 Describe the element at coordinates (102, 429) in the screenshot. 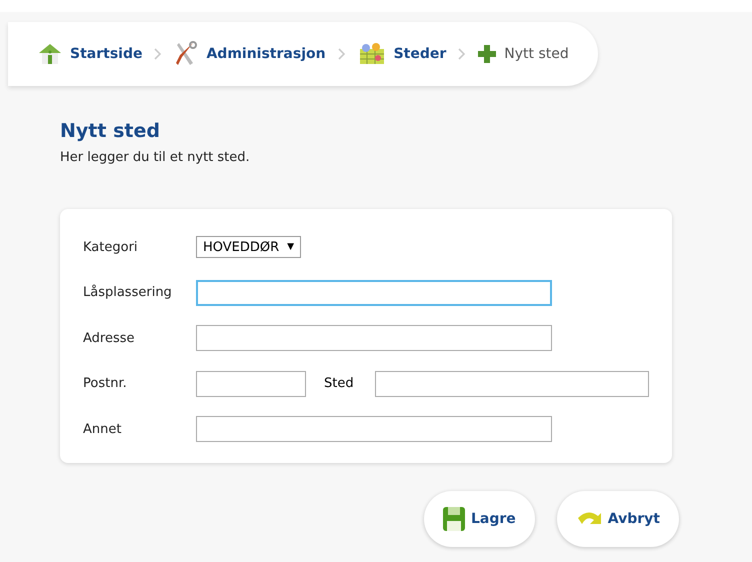

I see `field-label: Annet` at that location.